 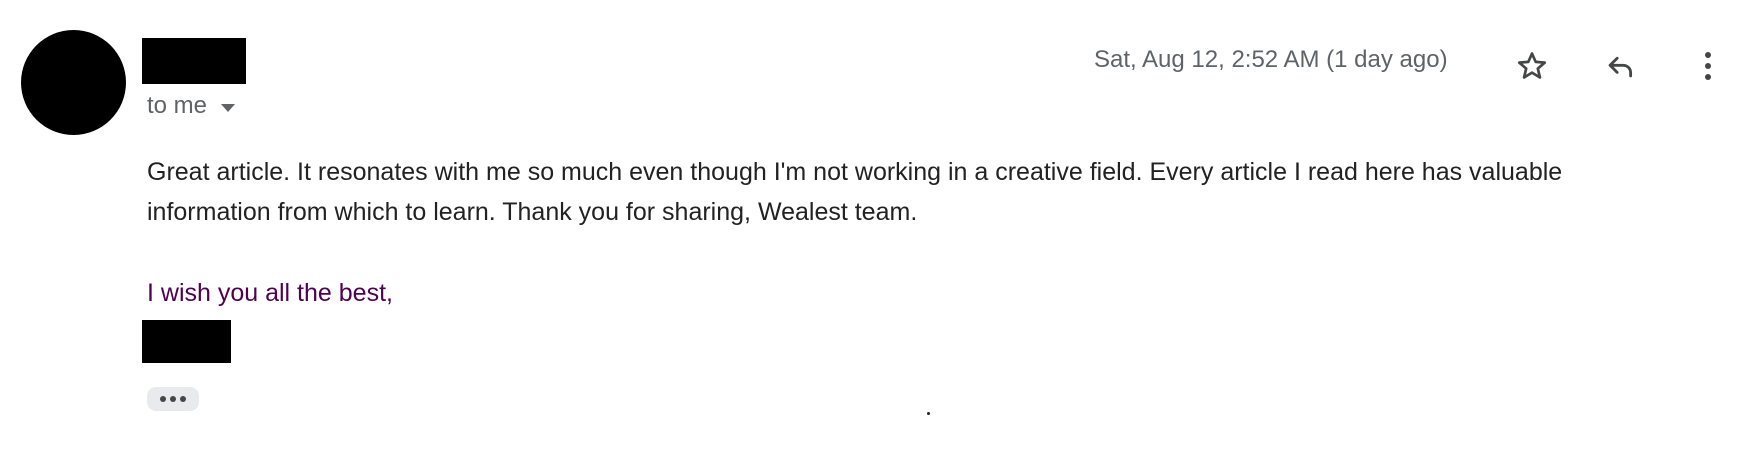 I want to click on more-options-button, so click(x=1708, y=66).